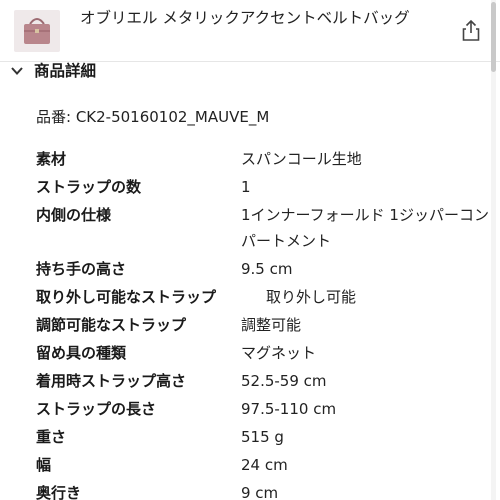 This screenshot has height=500, width=500. Describe the element at coordinates (289, 409) in the screenshot. I see `spec-value: 97.5-110 cm` at that location.